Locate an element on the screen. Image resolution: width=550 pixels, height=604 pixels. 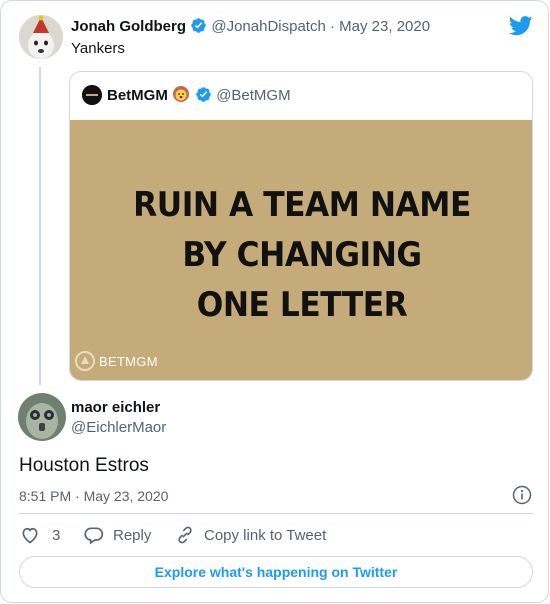
tweet-author-name: Jonah Goldberg is located at coordinates (128, 26).